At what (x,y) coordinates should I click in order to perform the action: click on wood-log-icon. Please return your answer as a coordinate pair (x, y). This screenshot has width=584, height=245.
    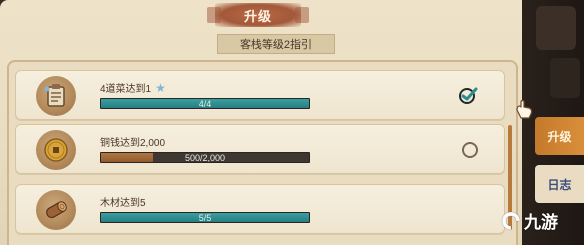
    Looking at the image, I should click on (56, 210).